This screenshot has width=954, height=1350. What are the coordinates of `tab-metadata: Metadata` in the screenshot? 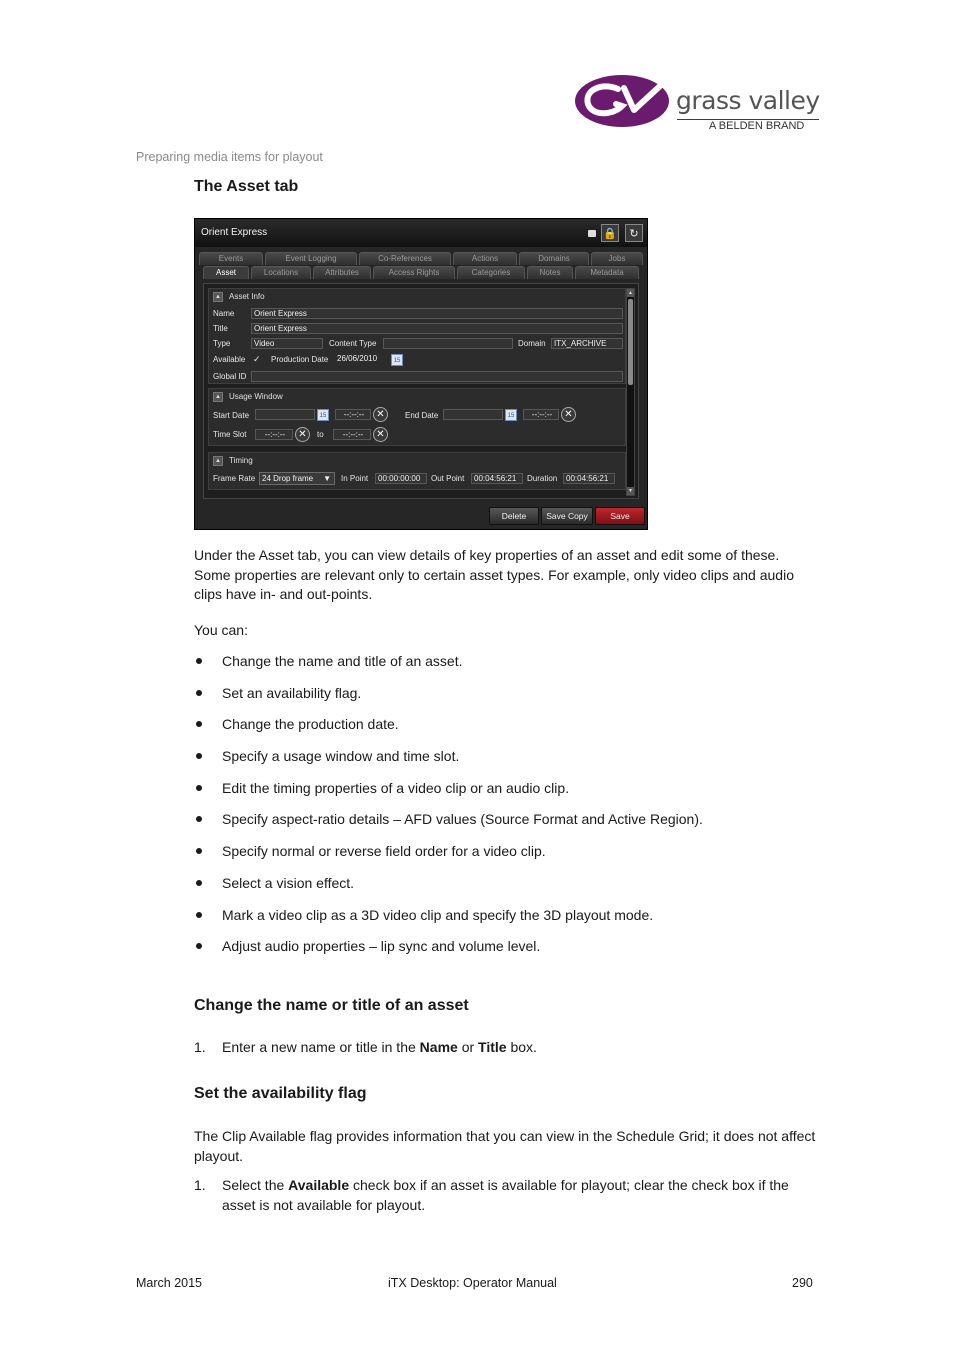 It's located at (607, 272).